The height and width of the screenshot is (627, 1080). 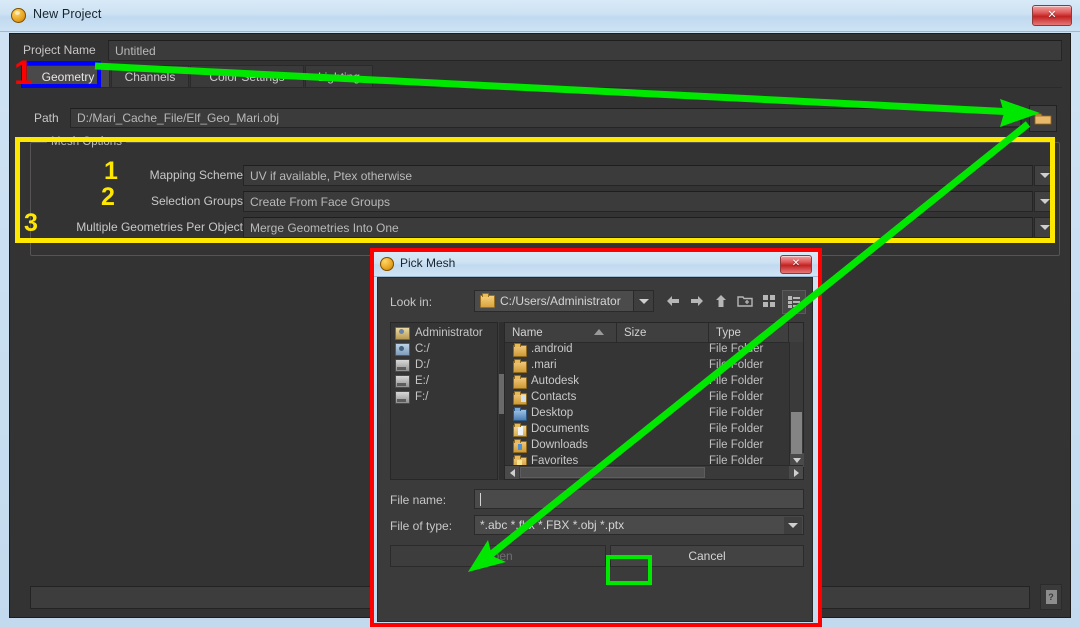 I want to click on places-sidebar: Administrator C:/ D:/ E:/ F:/, so click(x=444, y=401).